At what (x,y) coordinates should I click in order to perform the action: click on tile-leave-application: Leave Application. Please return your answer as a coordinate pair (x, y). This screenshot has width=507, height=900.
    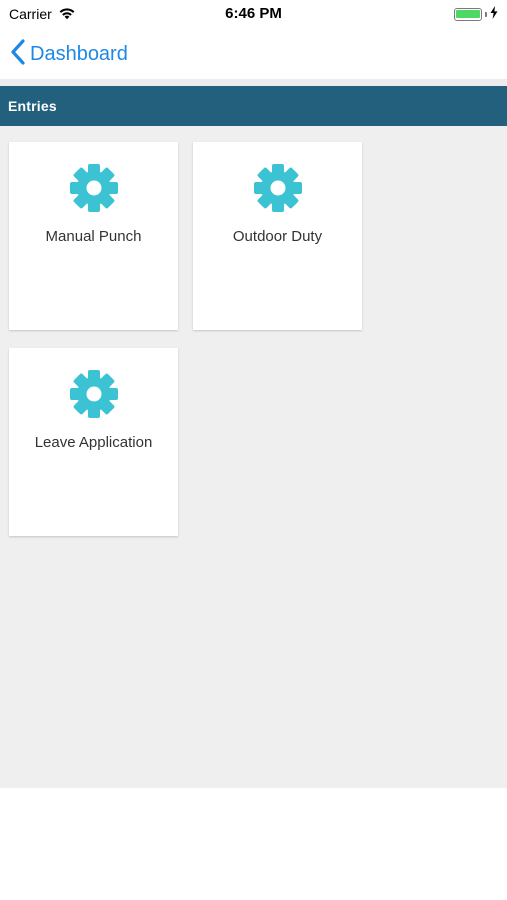
    Looking at the image, I should click on (93, 442).